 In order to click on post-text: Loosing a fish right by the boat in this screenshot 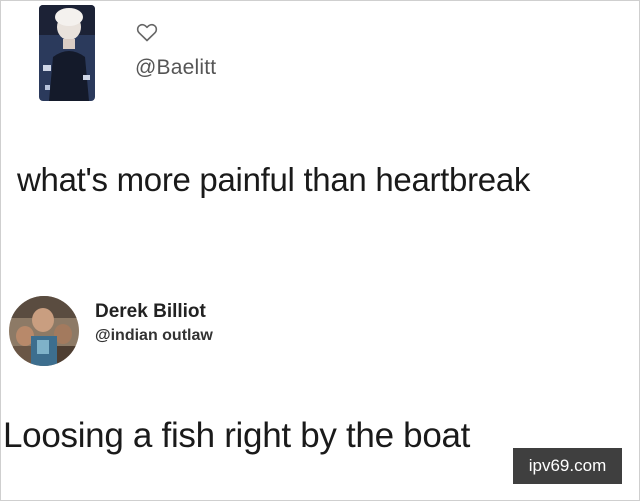, I will do `click(237, 435)`.